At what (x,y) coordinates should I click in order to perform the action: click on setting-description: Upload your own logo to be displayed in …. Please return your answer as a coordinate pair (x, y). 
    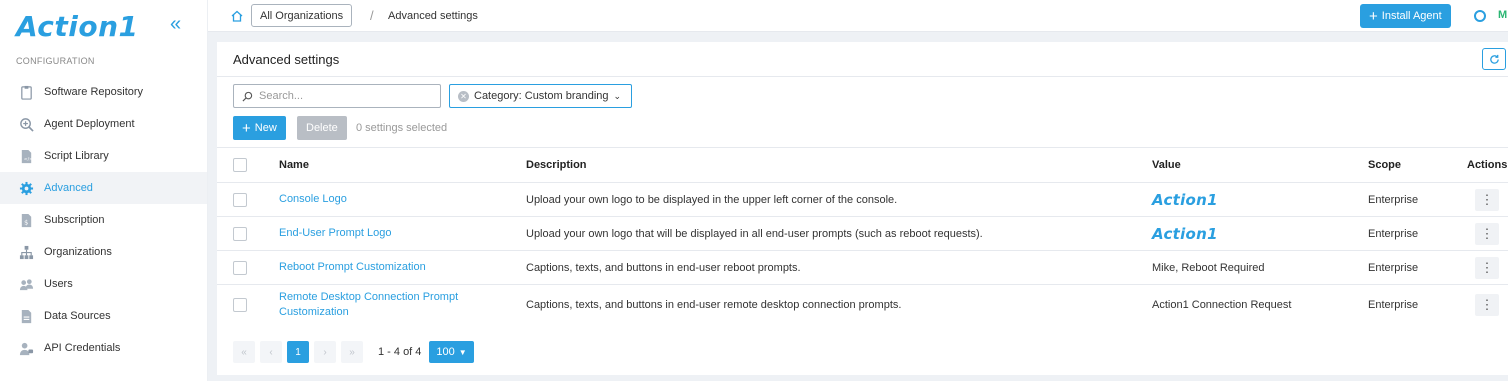
    Looking at the image, I should click on (712, 199).